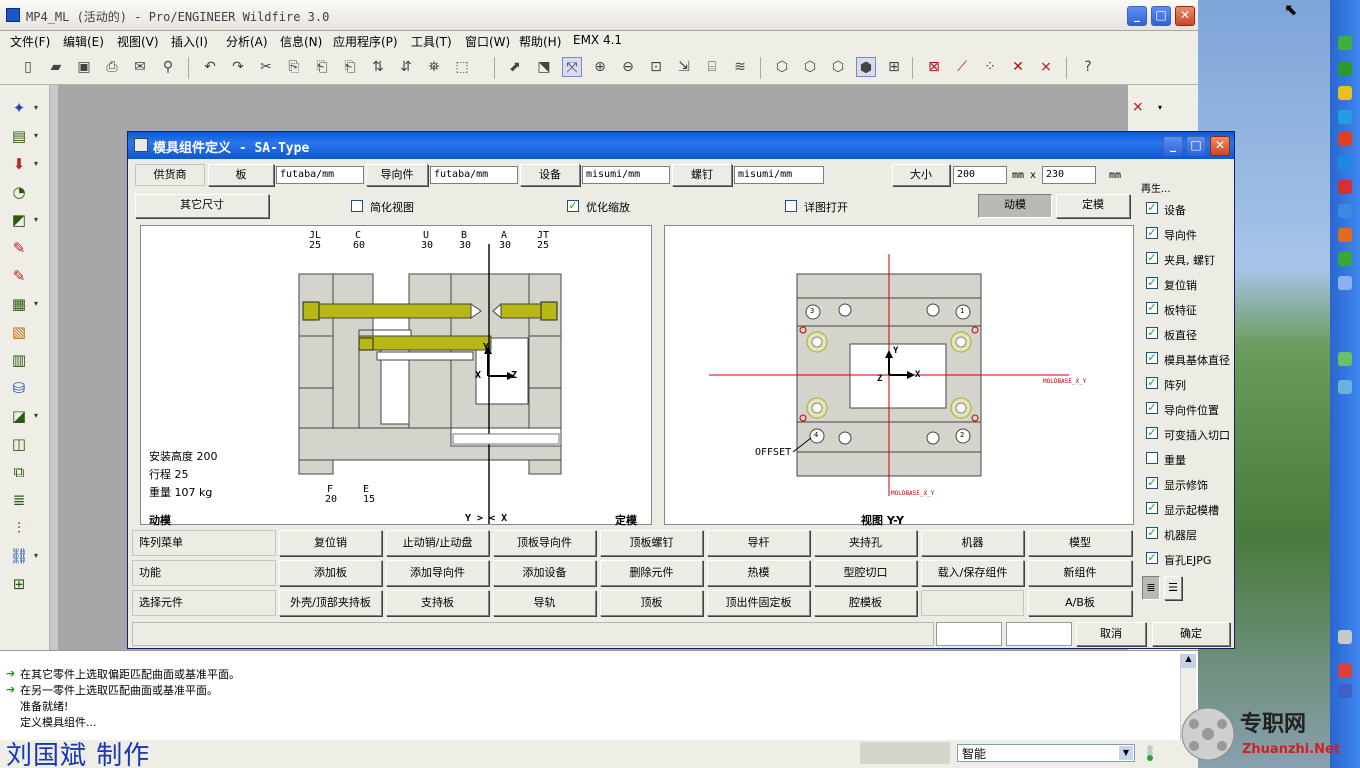  What do you see at coordinates (894, 67) in the screenshot?
I see `model-tree-icon: ⊞` at bounding box center [894, 67].